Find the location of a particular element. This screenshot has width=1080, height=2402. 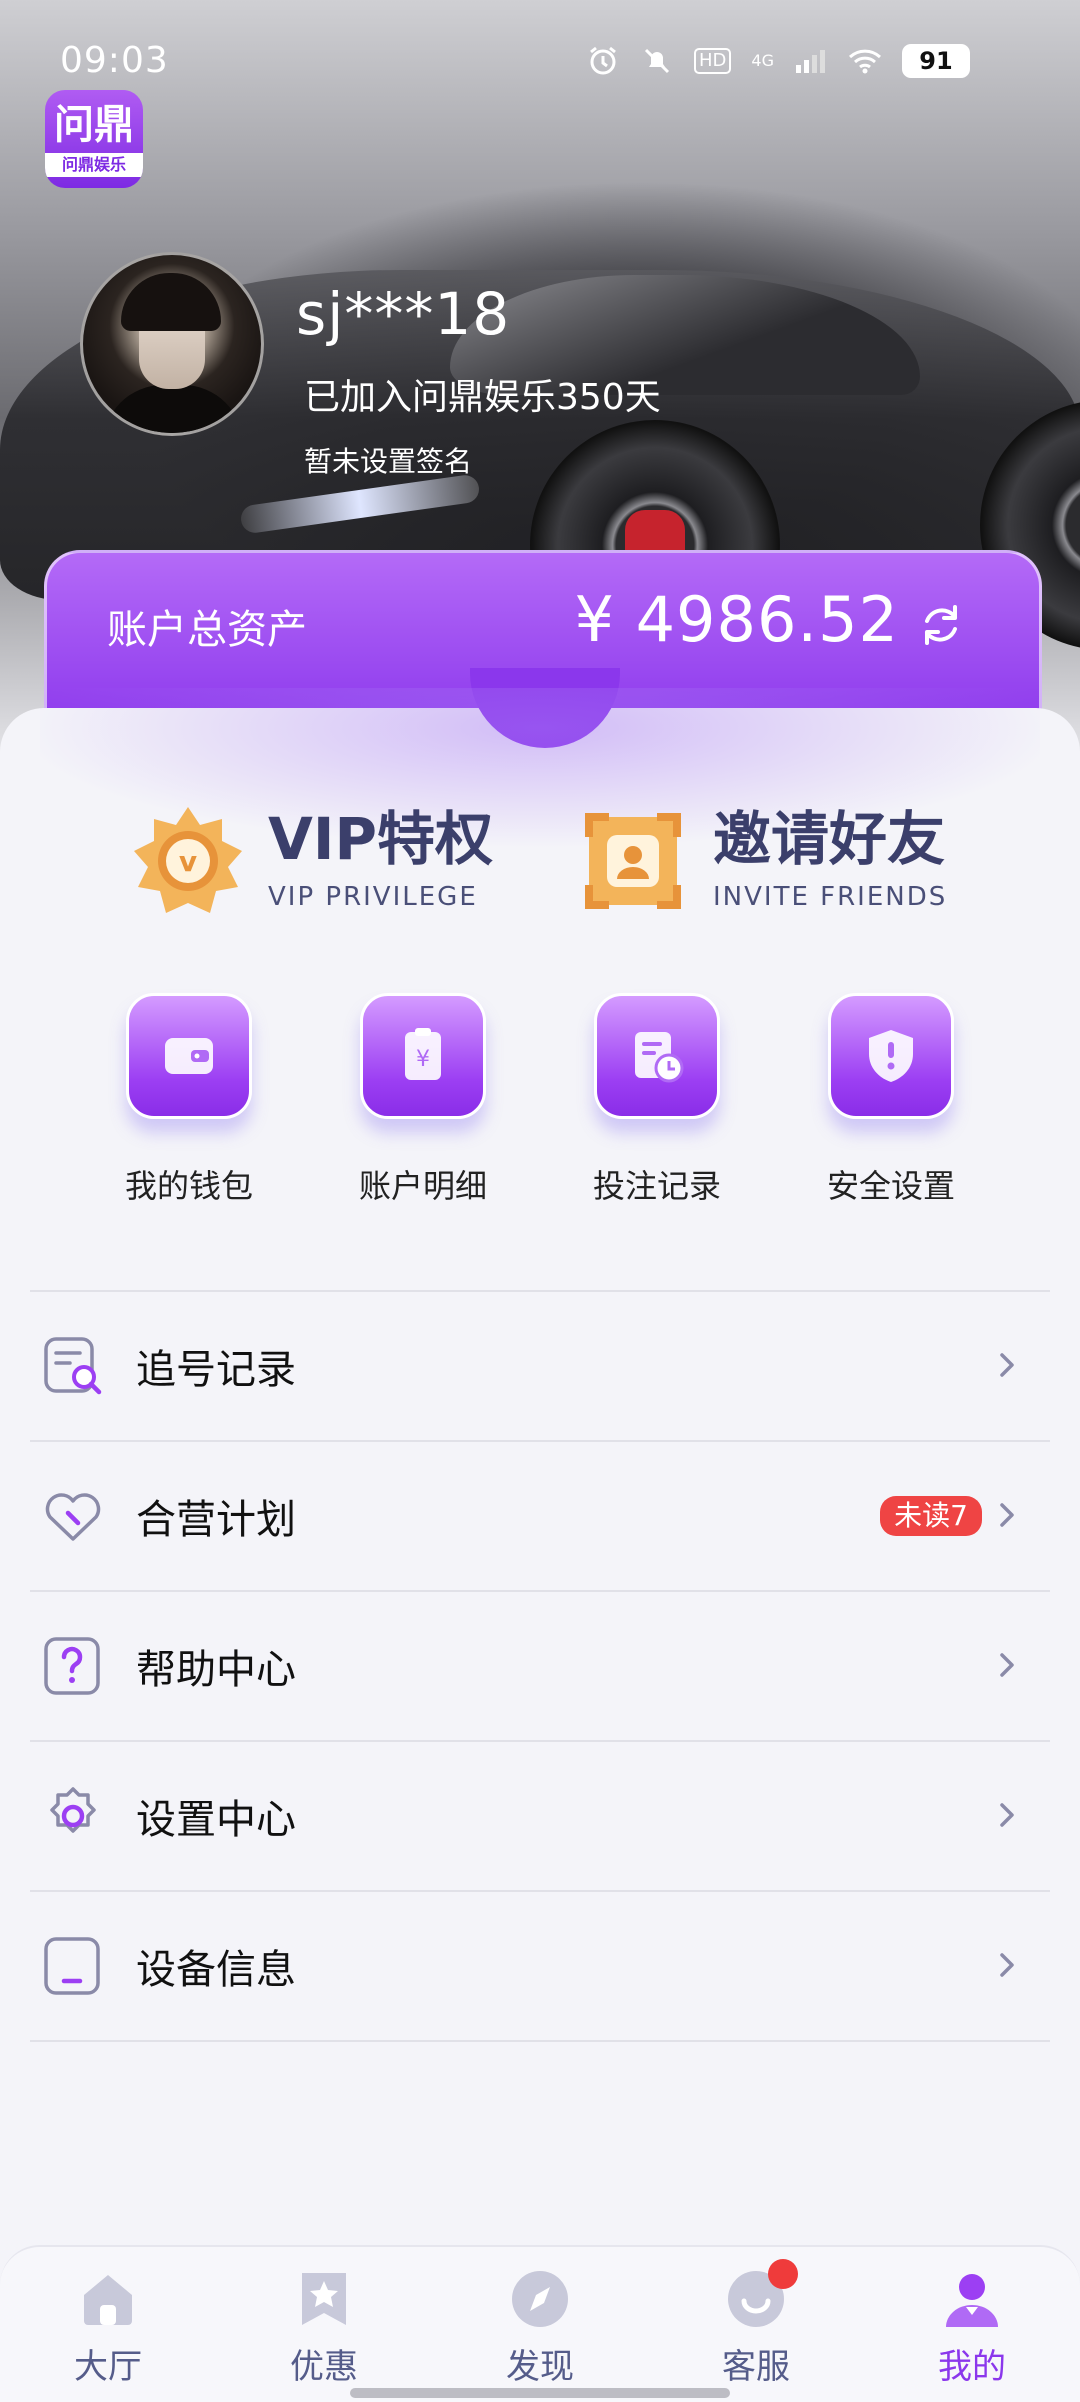

hd-indicator: HD is located at coordinates (713, 61).